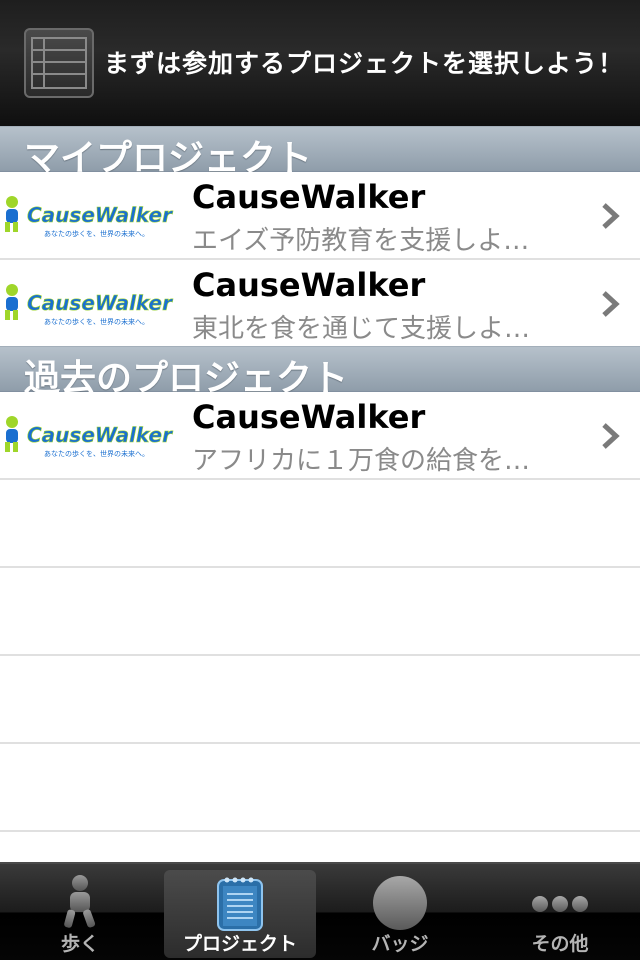 The height and width of the screenshot is (960, 640). Describe the element at coordinates (320, 911) in the screenshot. I see `tab-bar: 歩く プロジェクト バッジ その他` at that location.